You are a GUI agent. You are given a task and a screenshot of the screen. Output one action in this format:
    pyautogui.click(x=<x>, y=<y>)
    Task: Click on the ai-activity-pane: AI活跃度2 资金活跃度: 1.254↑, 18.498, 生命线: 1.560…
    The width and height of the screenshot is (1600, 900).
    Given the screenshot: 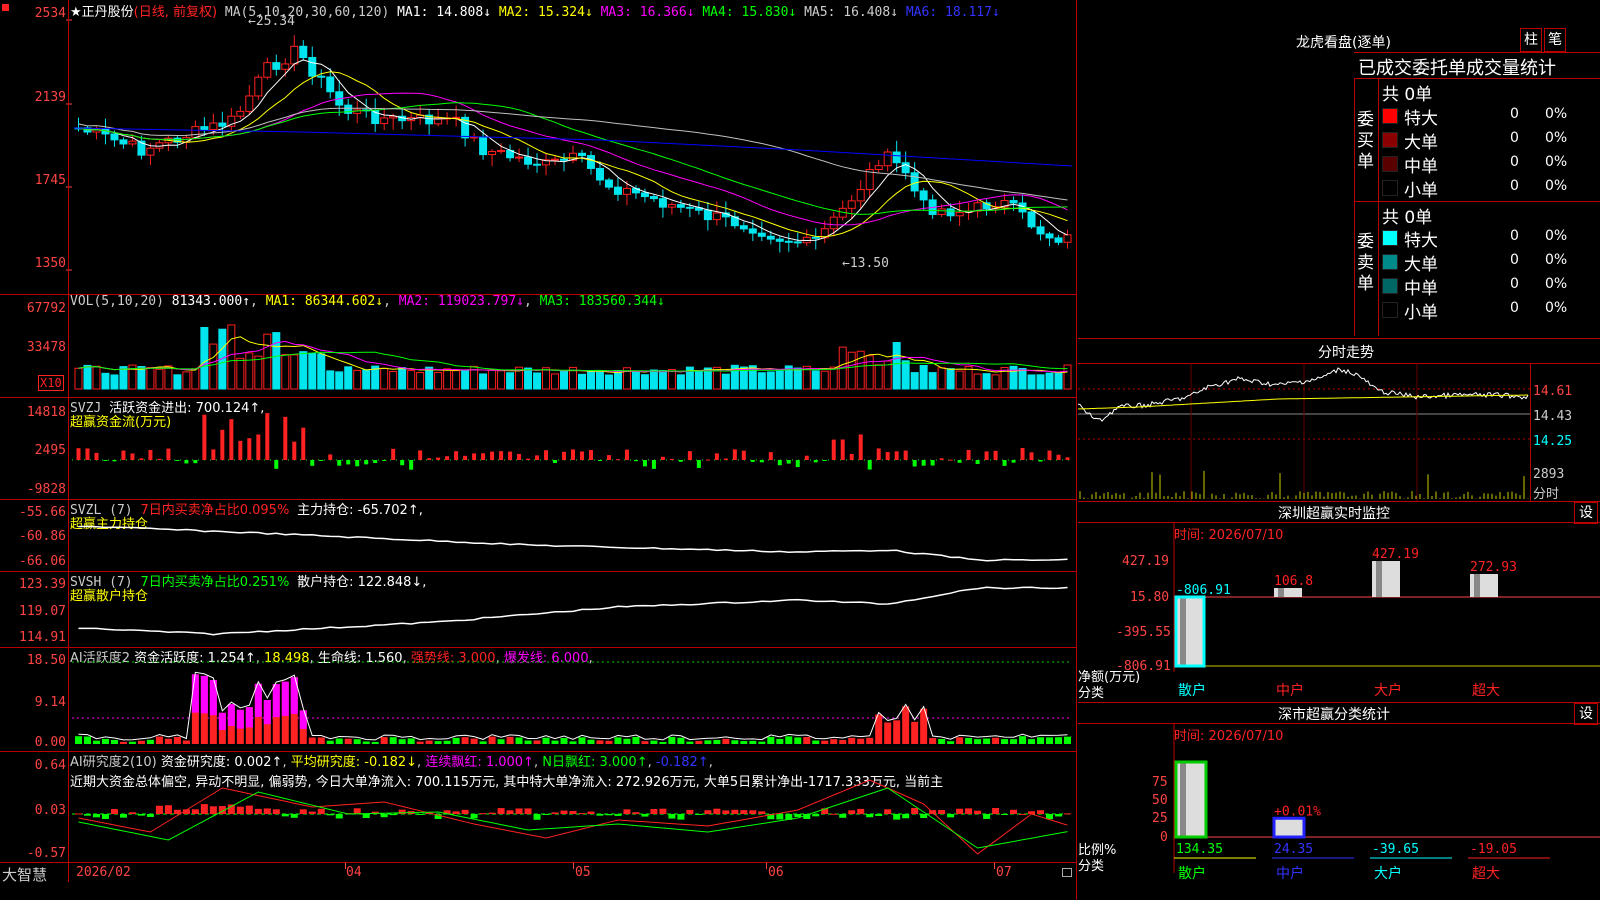 What is the action you would take?
    pyautogui.click(x=538, y=700)
    